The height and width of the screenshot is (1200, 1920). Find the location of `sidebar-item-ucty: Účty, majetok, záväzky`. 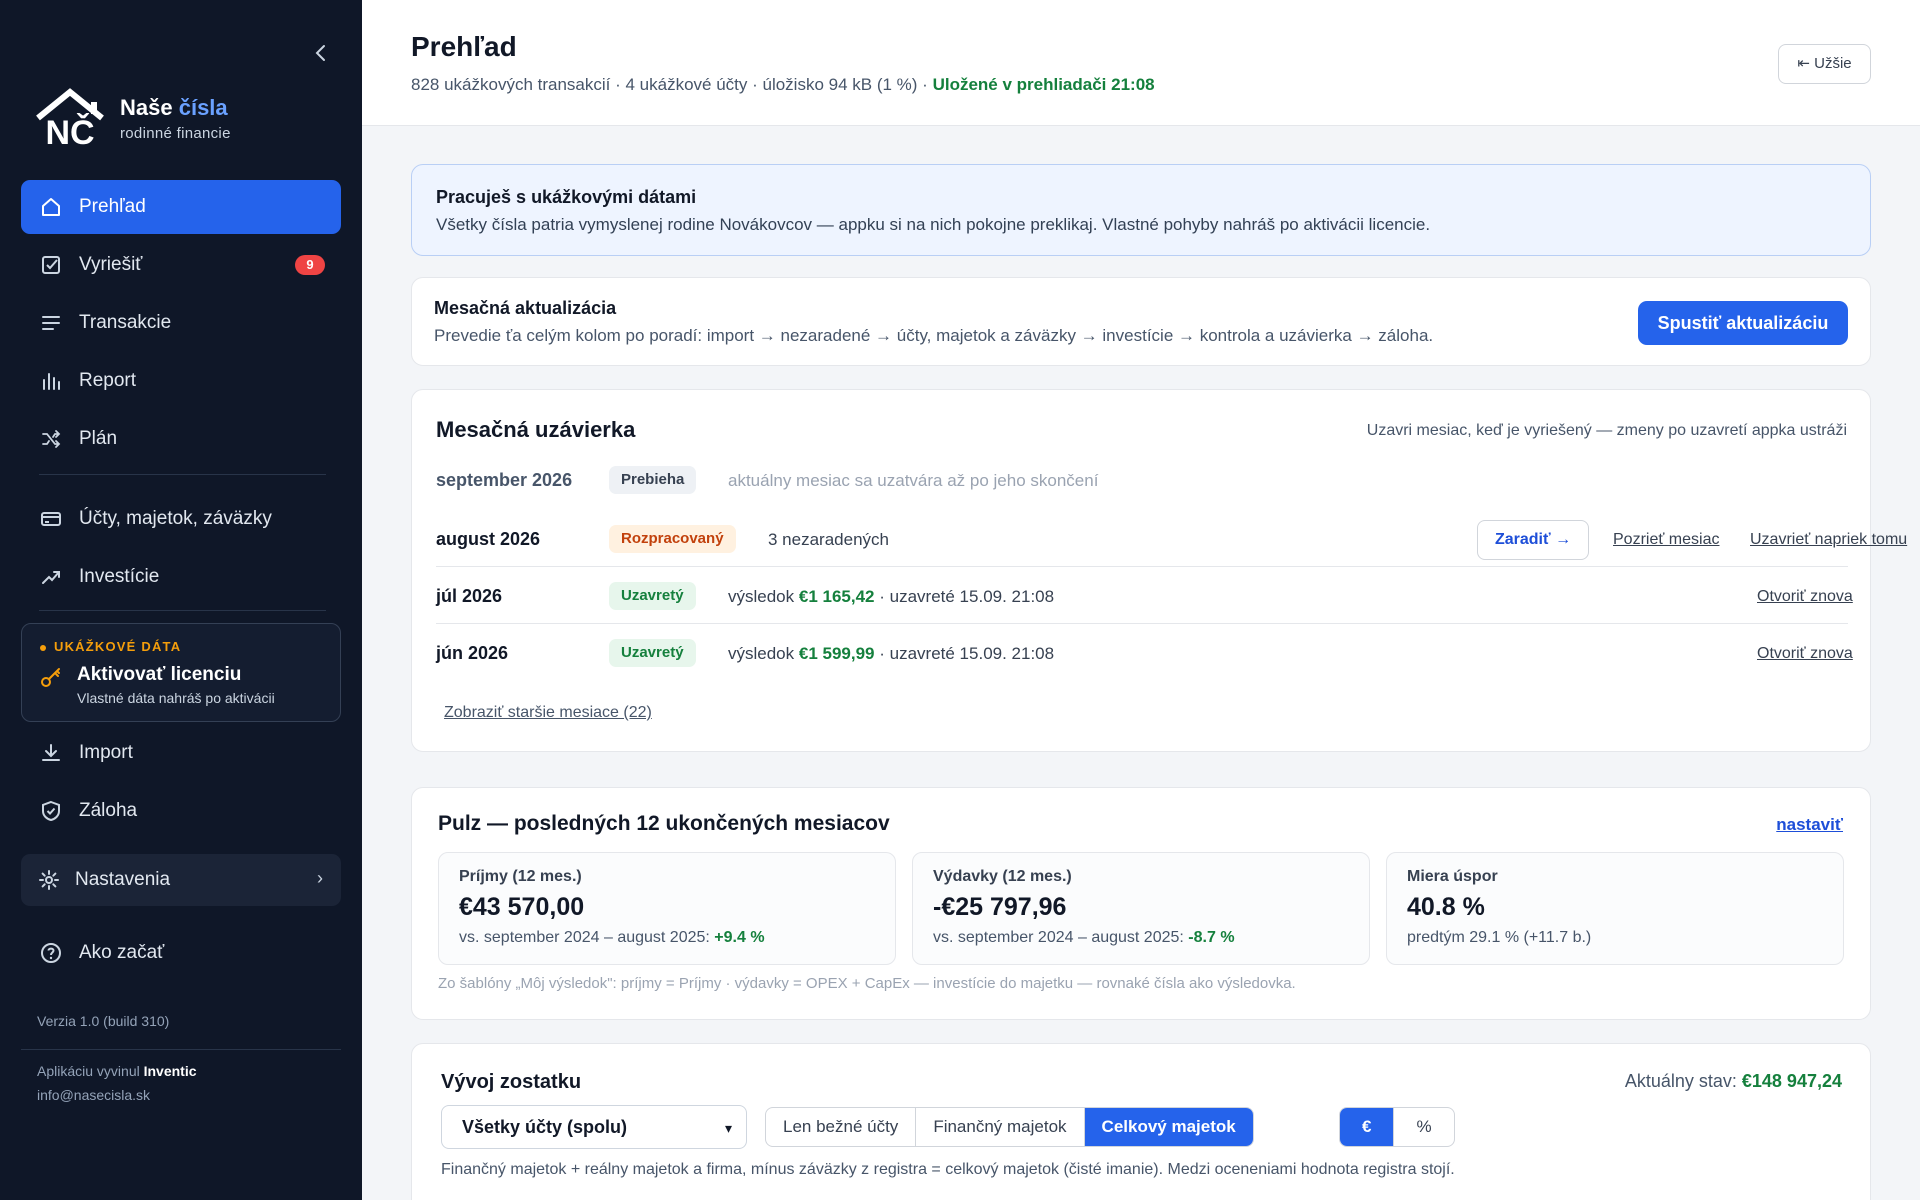

sidebar-item-ucty: Účty, majetok, záväzky is located at coordinates (181, 519).